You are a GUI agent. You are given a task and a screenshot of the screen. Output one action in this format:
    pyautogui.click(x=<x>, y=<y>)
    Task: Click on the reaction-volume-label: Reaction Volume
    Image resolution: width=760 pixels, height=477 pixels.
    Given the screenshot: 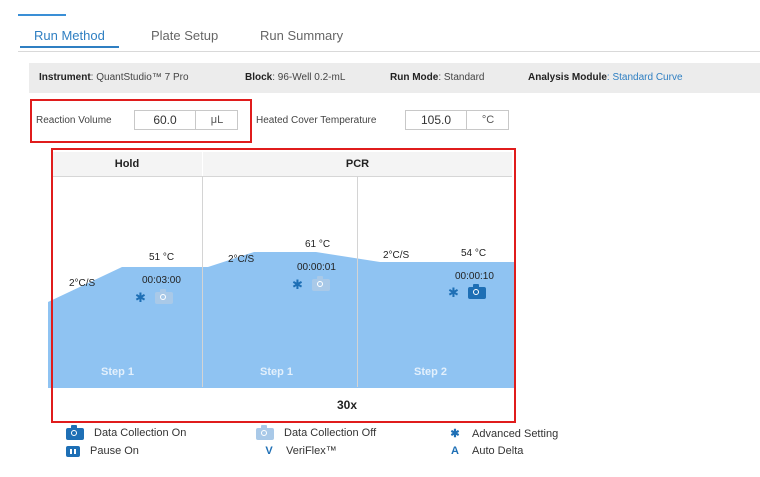 What is the action you would take?
    pyautogui.click(x=74, y=120)
    